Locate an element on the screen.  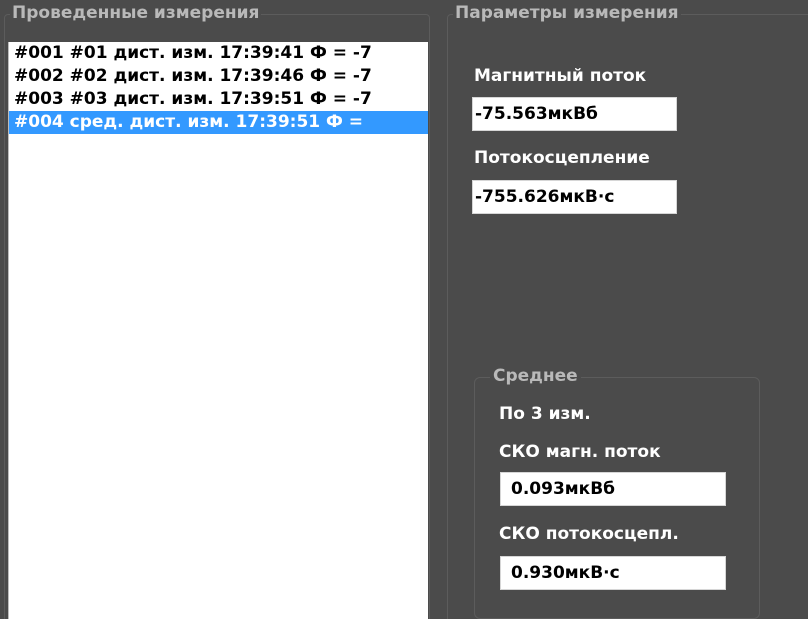
list-item: #001 #01 дист. изм. 17:39:41 Ф = -7 is located at coordinates (218, 53).